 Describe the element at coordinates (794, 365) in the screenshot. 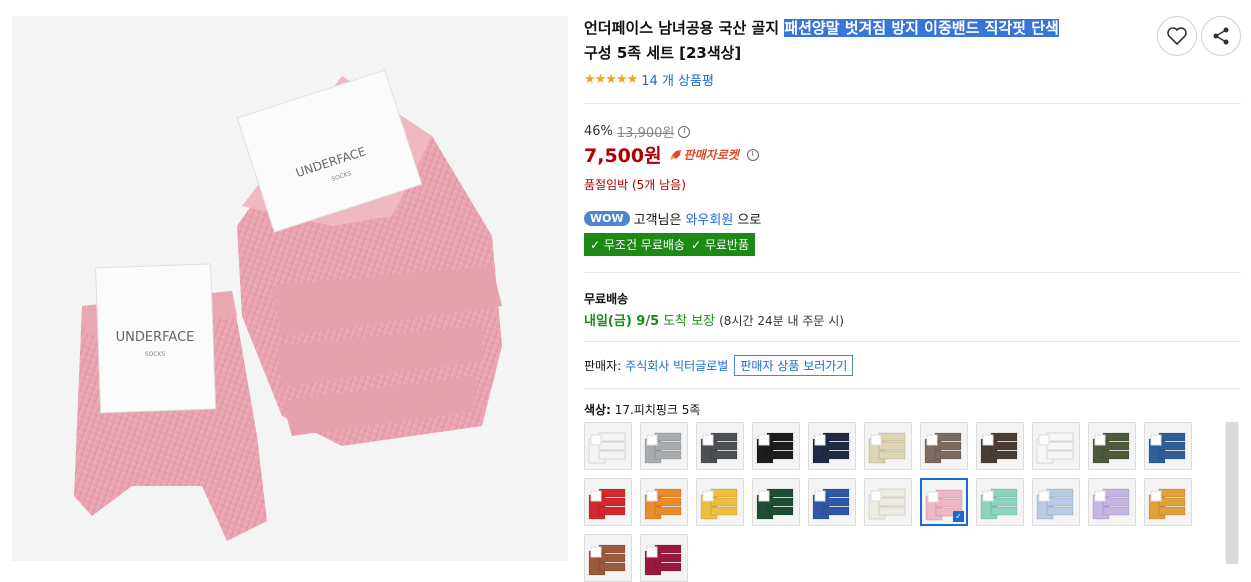

I see `seller-products-button: 판매자 상품 보러가기` at that location.